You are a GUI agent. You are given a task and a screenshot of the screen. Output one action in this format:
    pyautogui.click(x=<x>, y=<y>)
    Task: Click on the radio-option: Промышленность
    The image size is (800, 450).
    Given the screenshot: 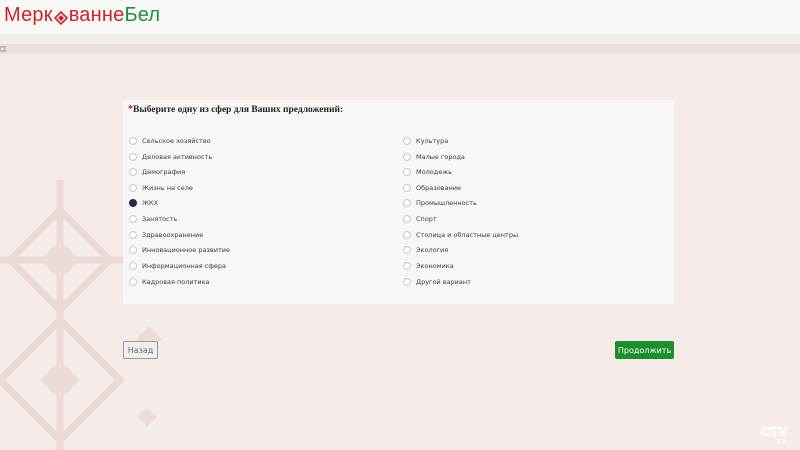 What is the action you would take?
    pyautogui.click(x=440, y=203)
    